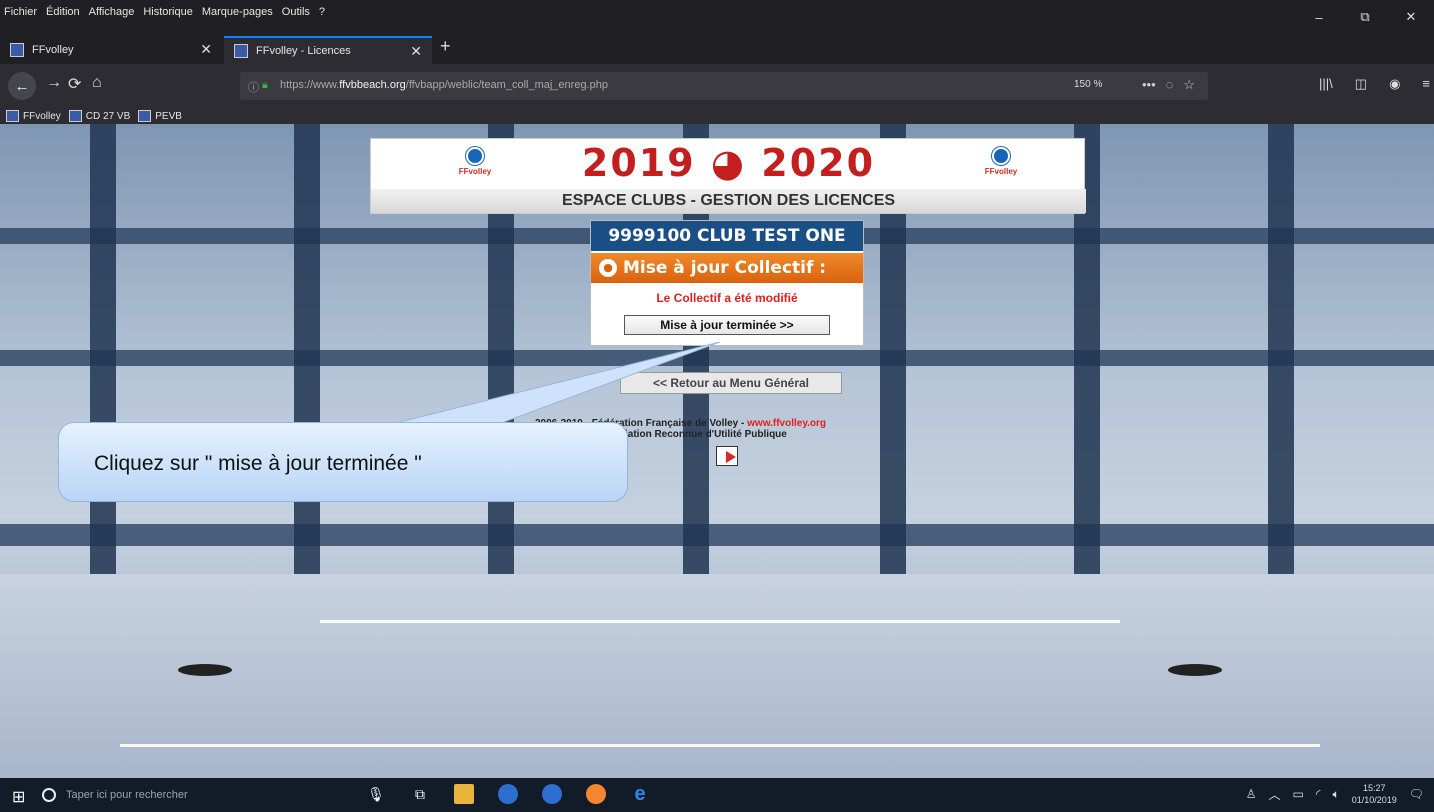  Describe the element at coordinates (49, 795) in the screenshot. I see `cortana-icon` at that location.